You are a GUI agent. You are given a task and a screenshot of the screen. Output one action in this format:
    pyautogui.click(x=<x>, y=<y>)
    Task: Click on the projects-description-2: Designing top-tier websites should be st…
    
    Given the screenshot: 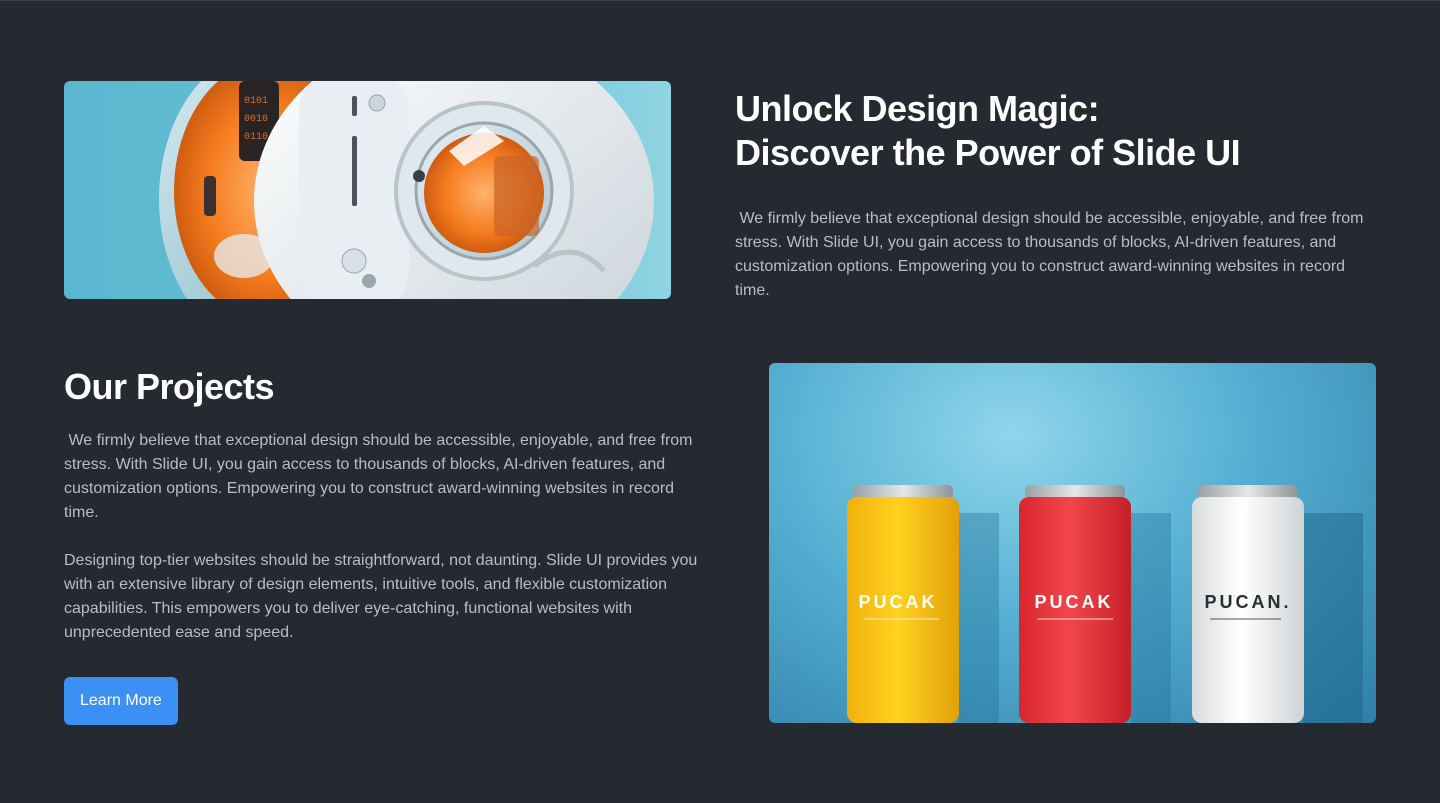 What is the action you would take?
    pyautogui.click(x=383, y=596)
    